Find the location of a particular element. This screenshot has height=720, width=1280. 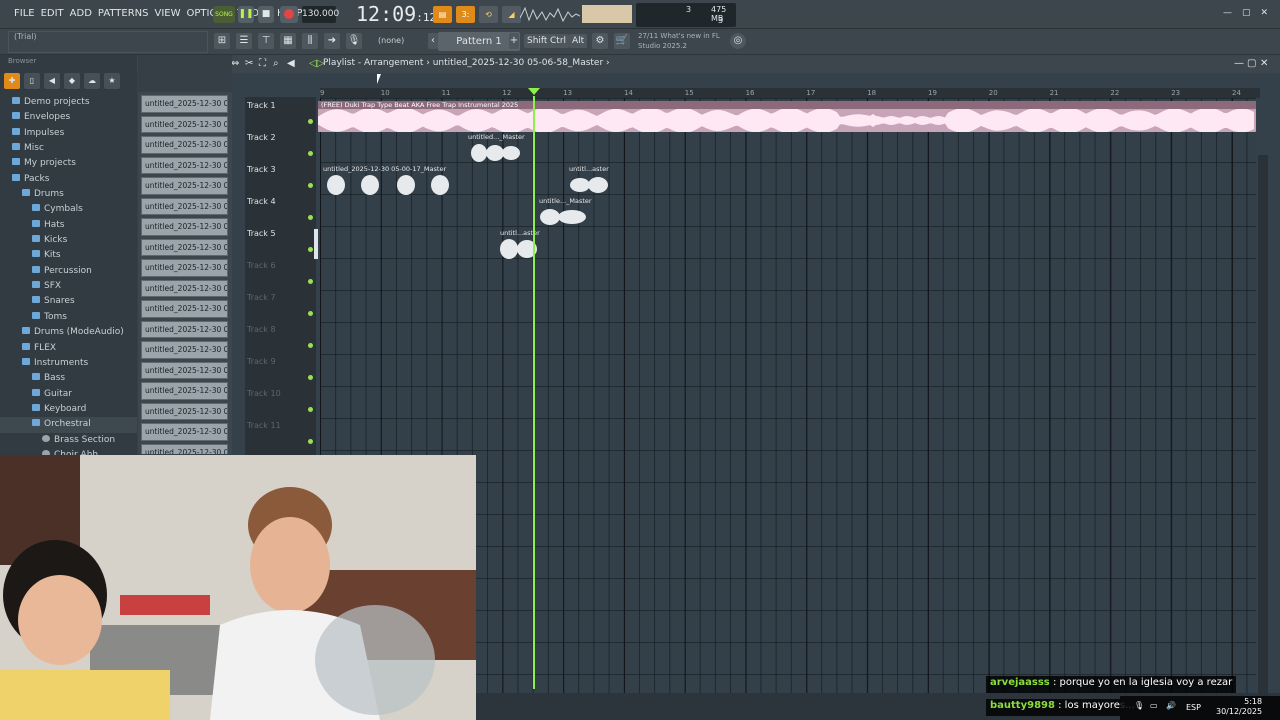

microphone-icon: 🎙 is located at coordinates (354, 41).